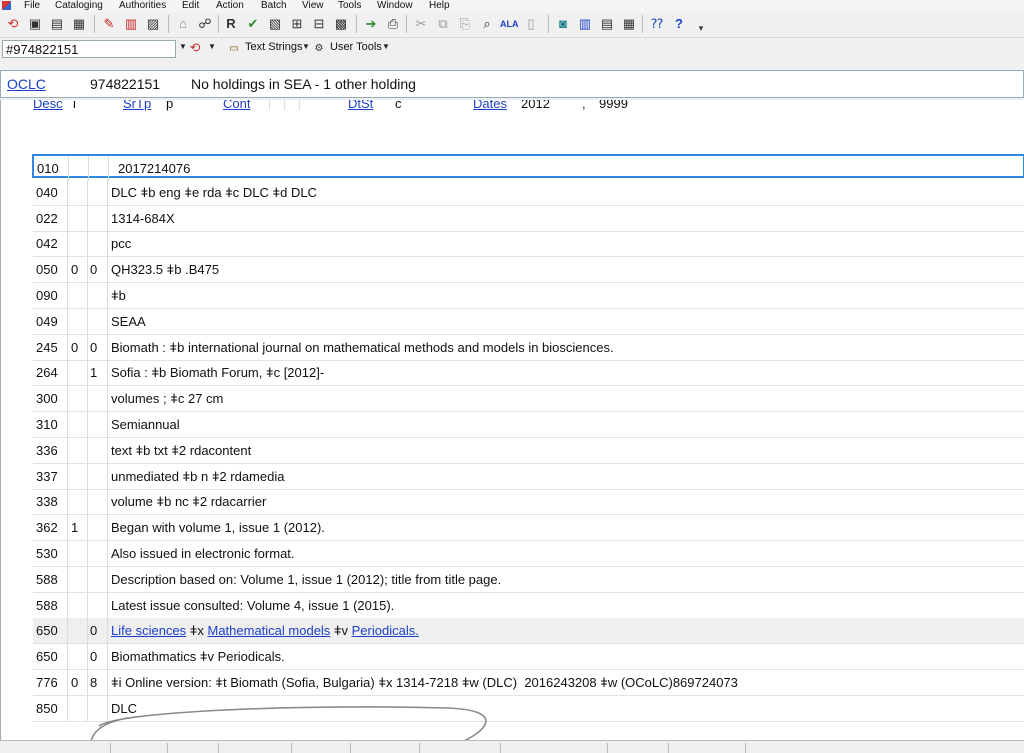 This screenshot has width=1024, height=753. What do you see at coordinates (79, 6) in the screenshot?
I see `menu-cataloging: Cataloging` at bounding box center [79, 6].